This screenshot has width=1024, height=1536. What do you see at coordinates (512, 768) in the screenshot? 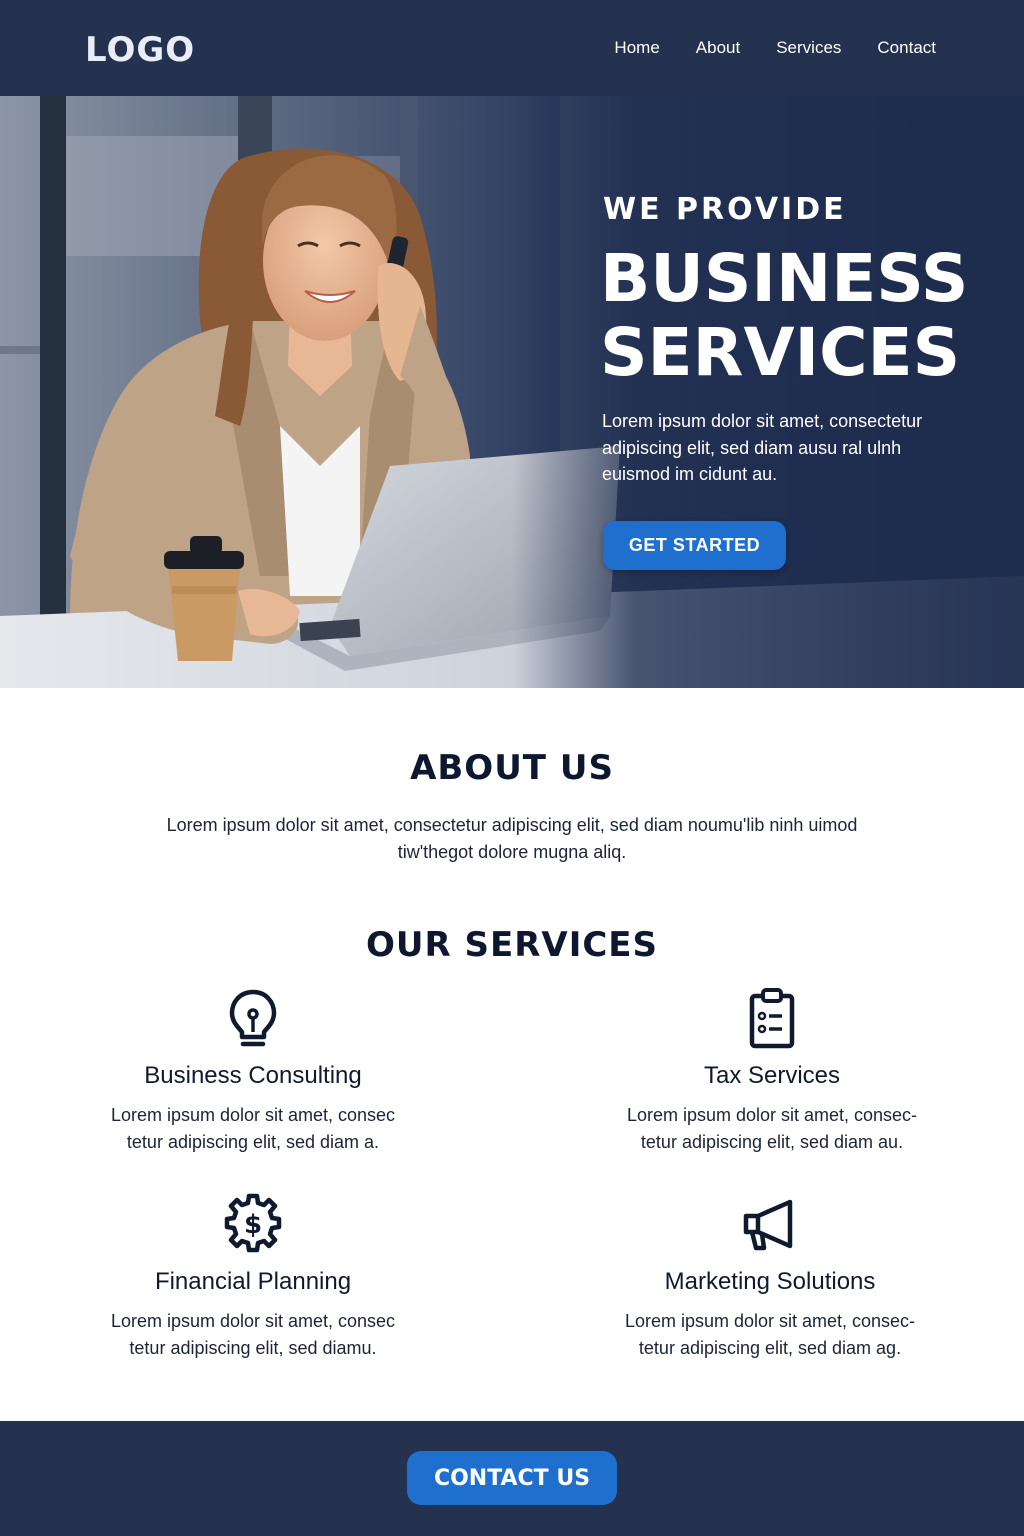
I see `about-heading: ABOUT US` at bounding box center [512, 768].